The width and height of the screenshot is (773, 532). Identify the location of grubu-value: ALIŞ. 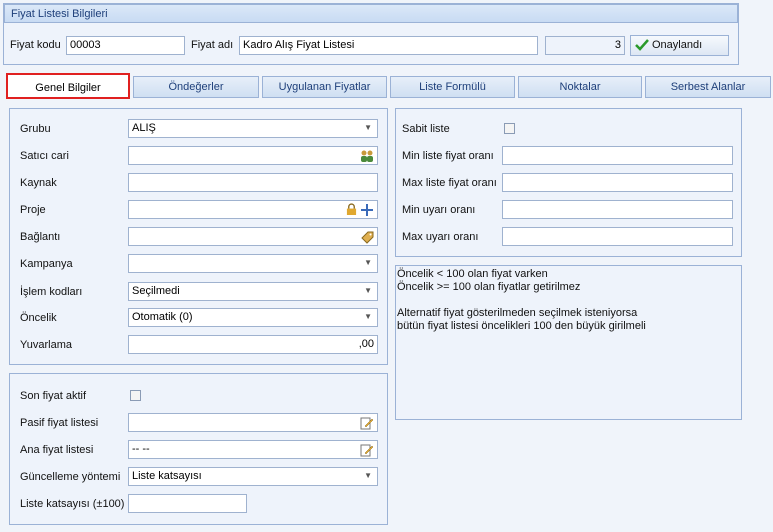
(144, 128).